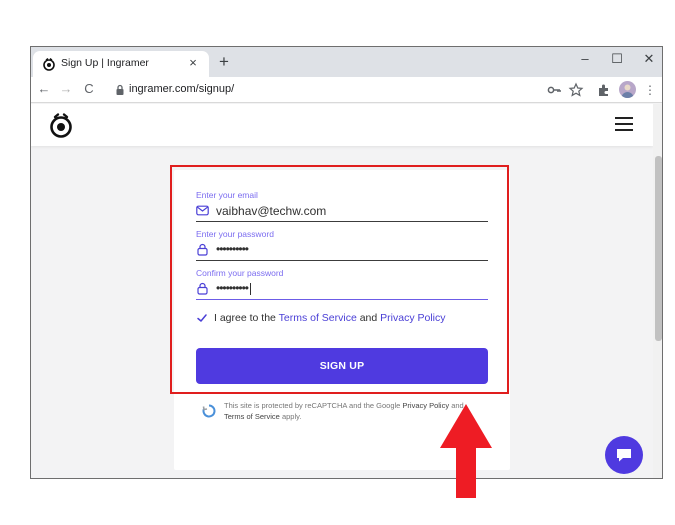 This screenshot has width=675, height=525. I want to click on reload-button: C, so click(89, 89).